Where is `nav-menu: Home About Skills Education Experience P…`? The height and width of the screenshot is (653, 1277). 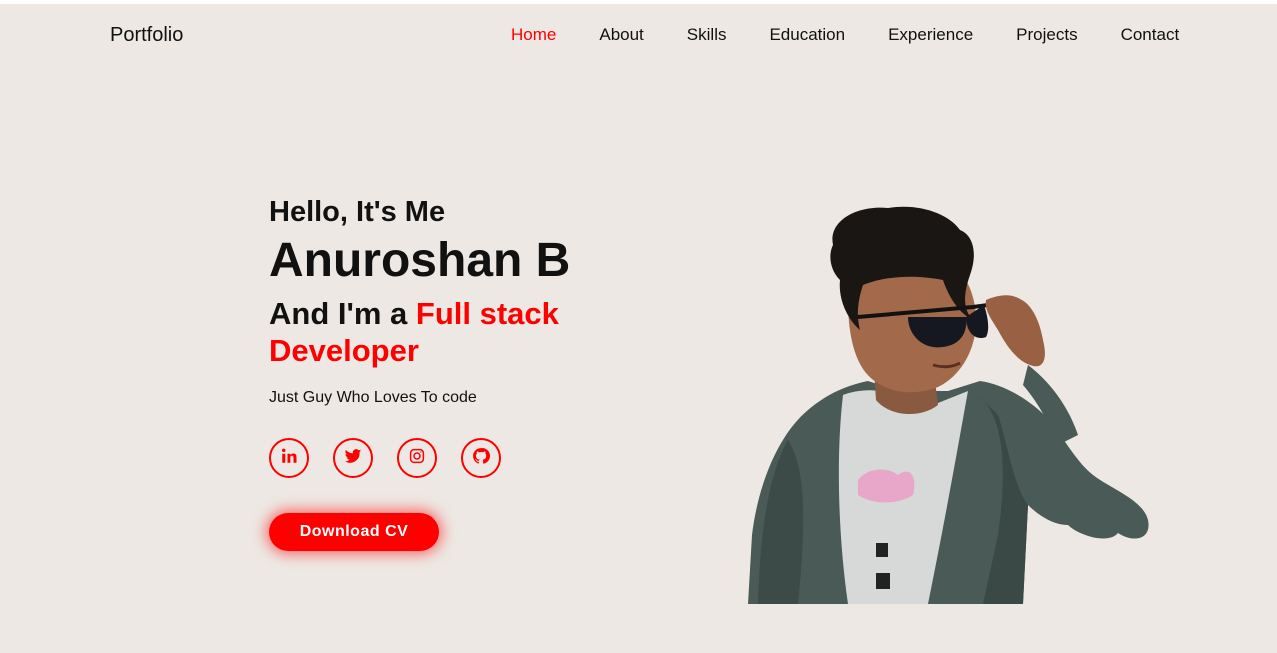
nav-menu: Home About Skills Education Experience P… is located at coordinates (845, 35).